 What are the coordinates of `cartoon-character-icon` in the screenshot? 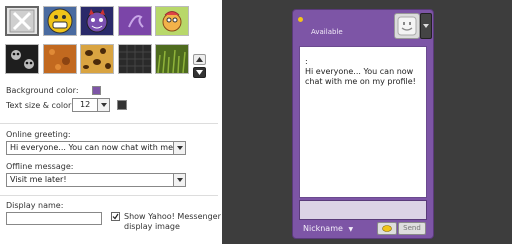 It's located at (172, 21).